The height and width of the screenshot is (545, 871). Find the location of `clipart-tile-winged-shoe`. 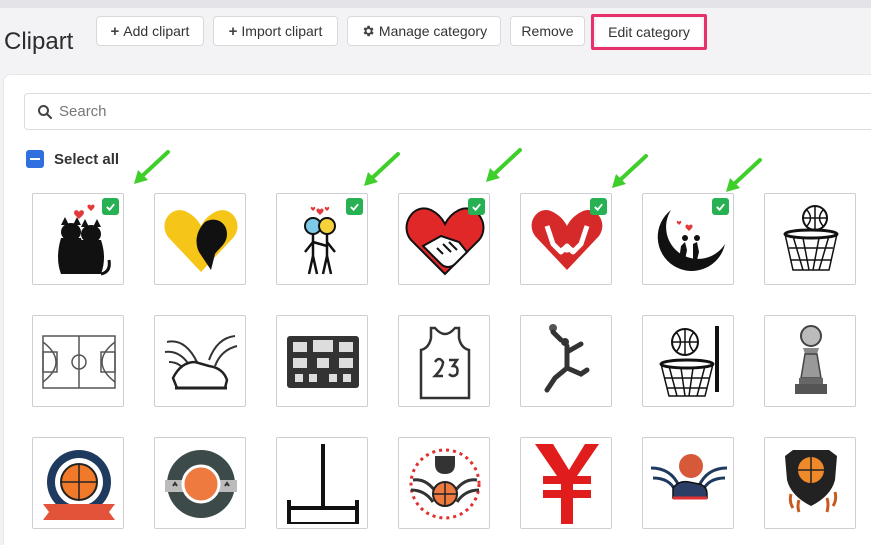

clipart-tile-winged-shoe is located at coordinates (200, 361).